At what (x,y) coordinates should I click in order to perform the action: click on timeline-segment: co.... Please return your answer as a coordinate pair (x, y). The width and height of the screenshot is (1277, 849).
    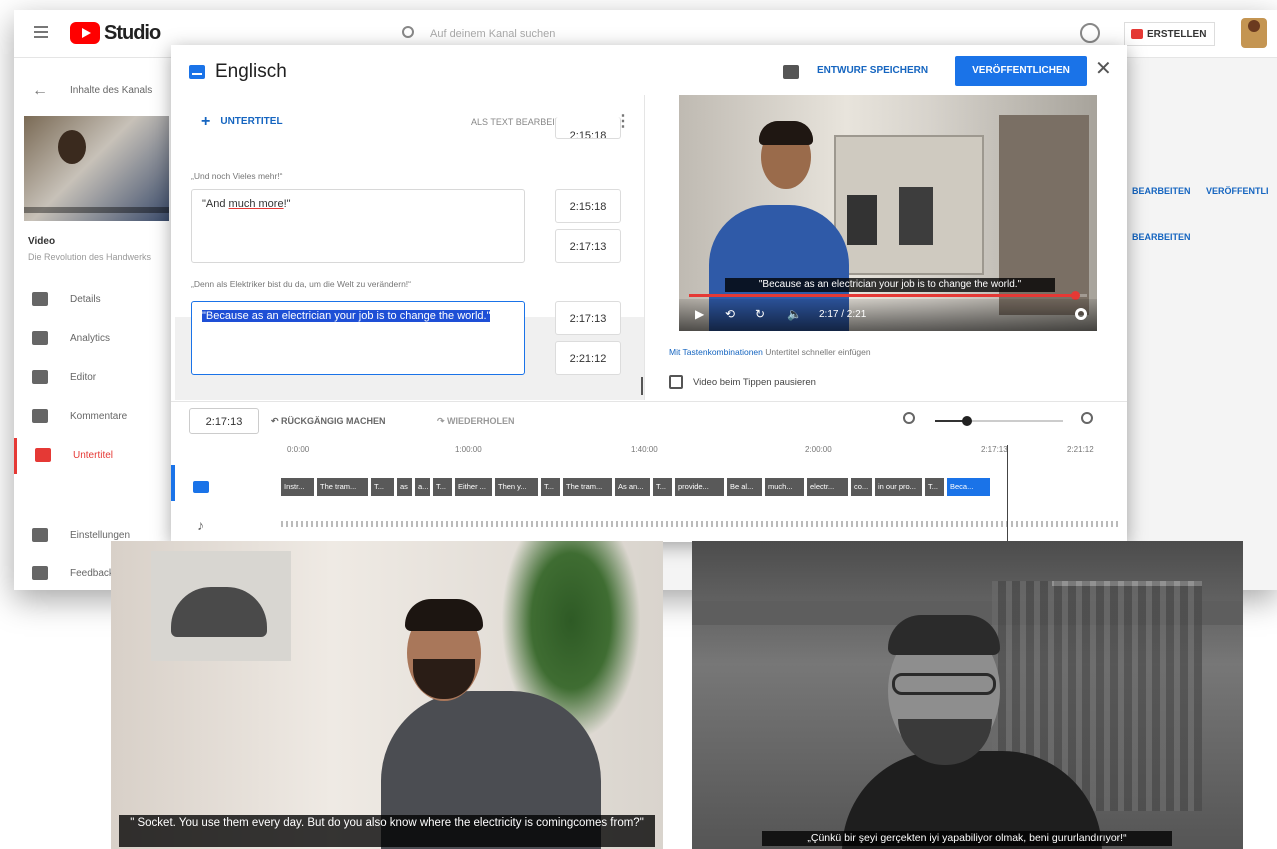
    Looking at the image, I should click on (862, 487).